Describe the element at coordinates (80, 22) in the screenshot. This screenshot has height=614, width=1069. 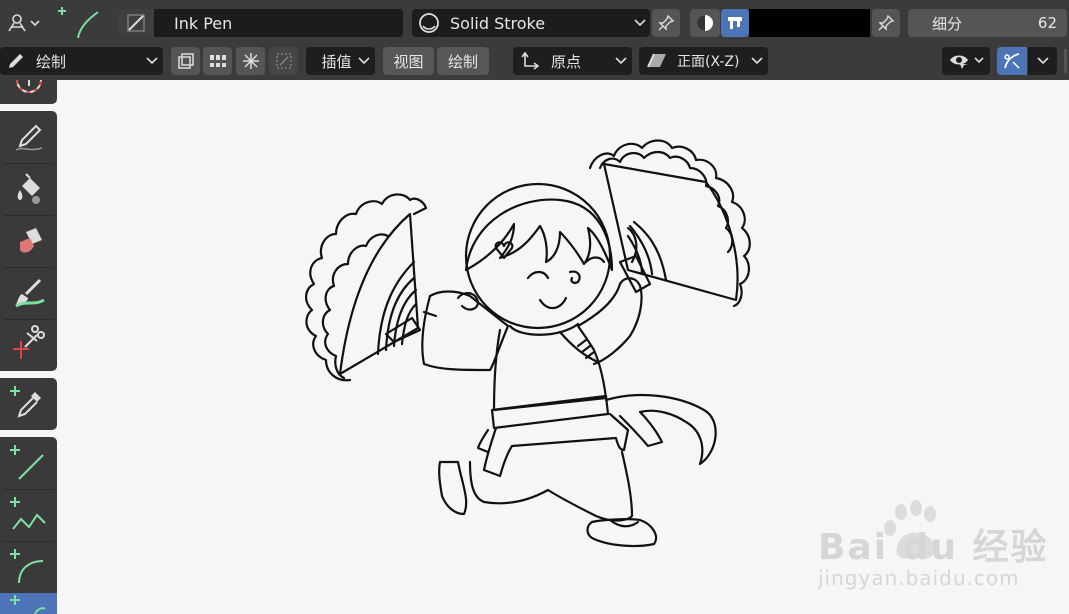
I see `active-tool-icon` at that location.